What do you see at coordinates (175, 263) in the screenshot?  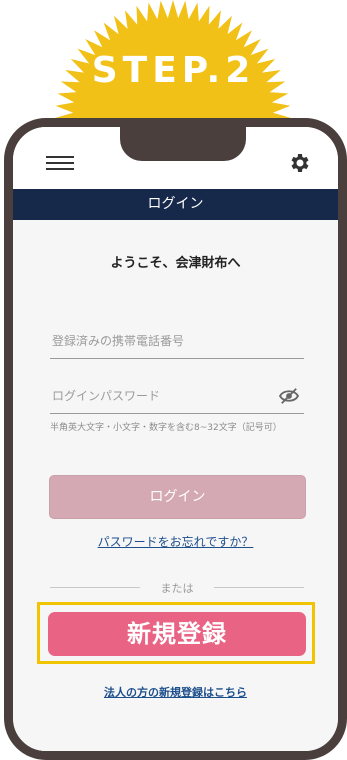 I see `welcome-heading: ようこそ、会津財布へ` at bounding box center [175, 263].